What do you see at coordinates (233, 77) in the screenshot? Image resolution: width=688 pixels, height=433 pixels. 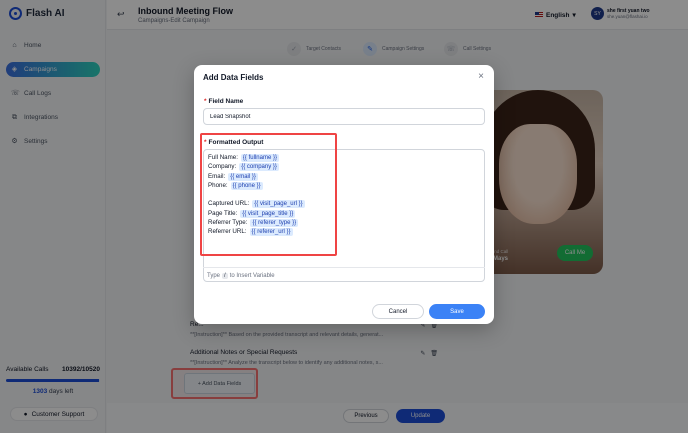 I see `modal-title: Add Data Fields` at bounding box center [233, 77].